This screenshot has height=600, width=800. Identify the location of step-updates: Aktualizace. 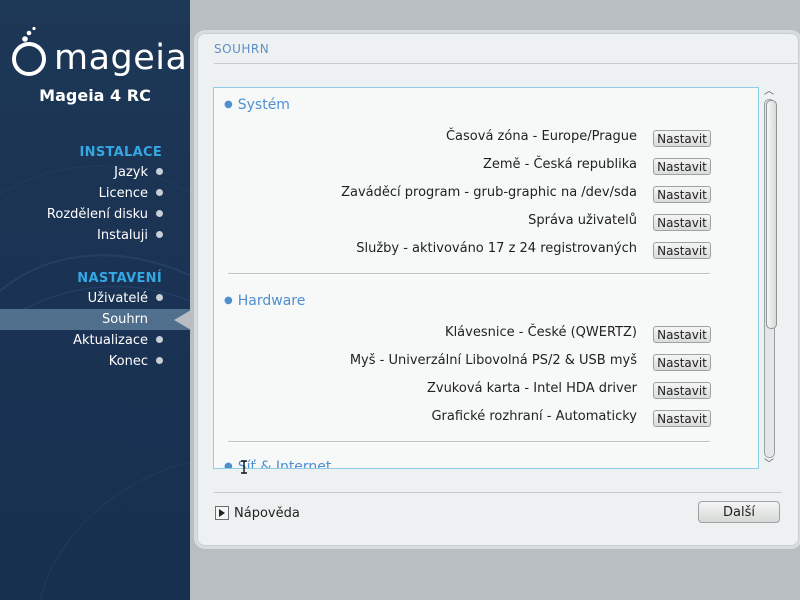
(118, 341).